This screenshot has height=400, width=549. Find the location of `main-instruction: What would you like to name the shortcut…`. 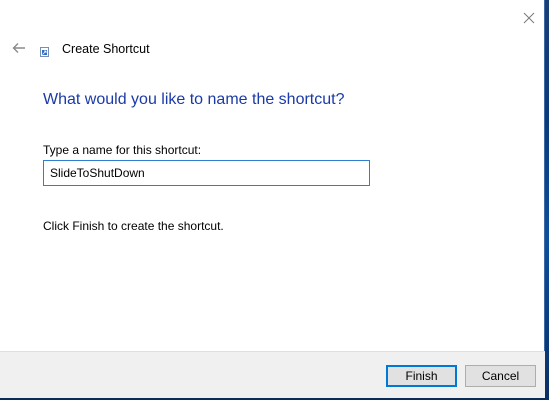

main-instruction: What would you like to name the shortcut… is located at coordinates (194, 99).